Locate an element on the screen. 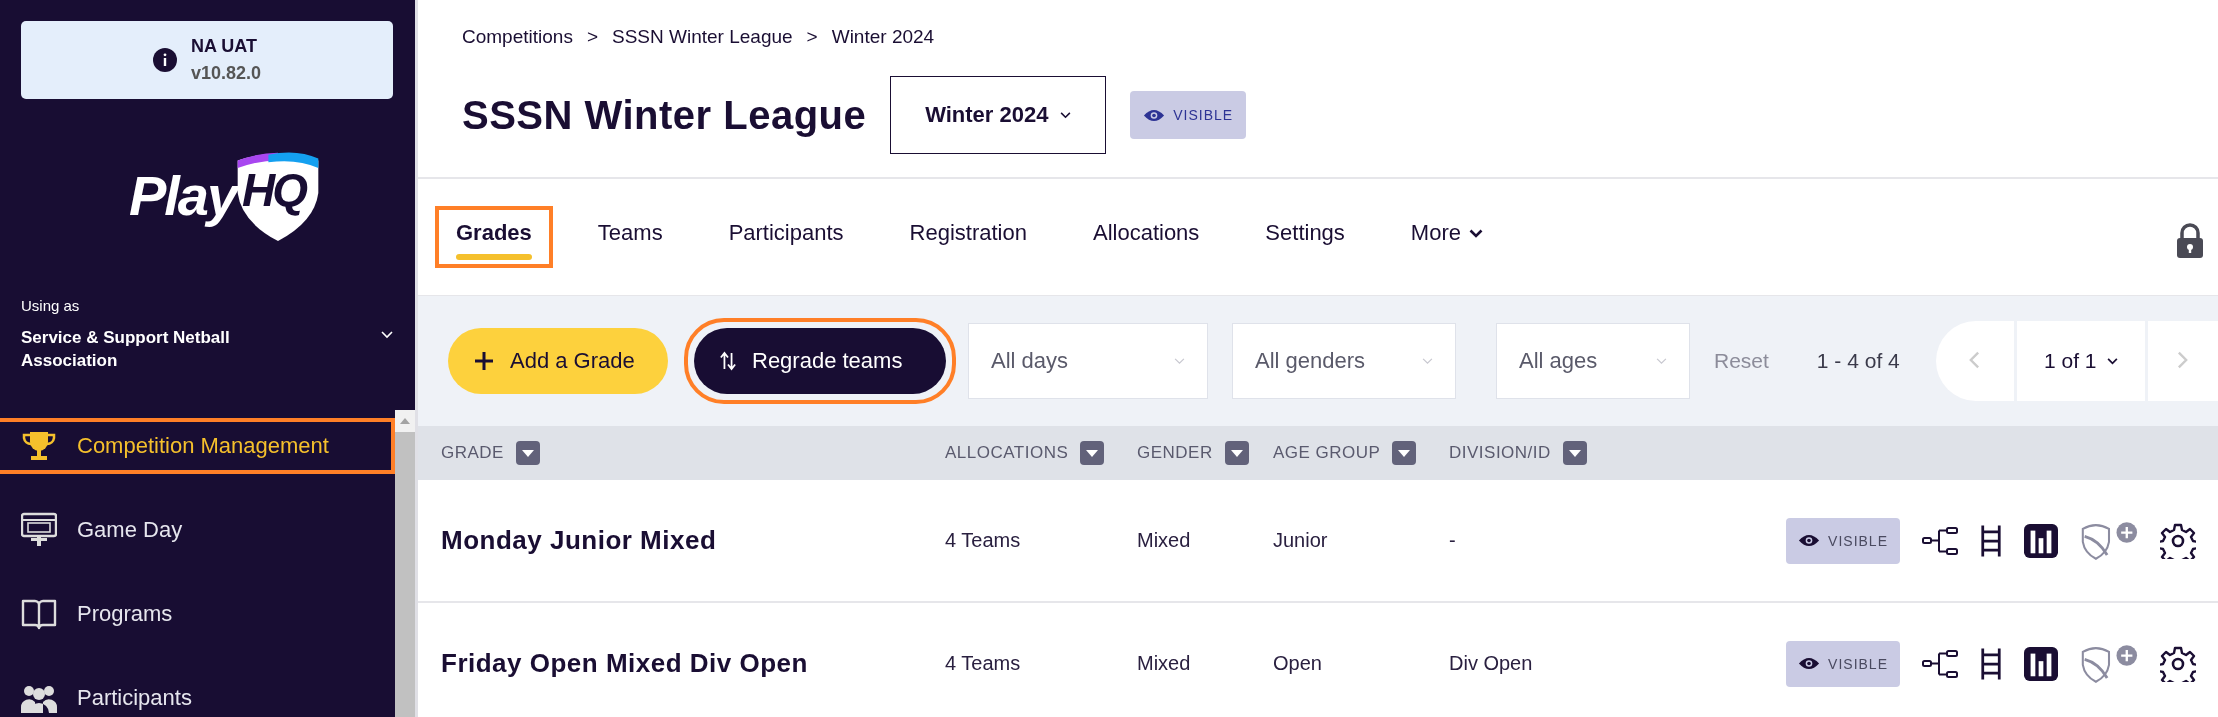  grade-name: Monday Junior Mixed is located at coordinates (693, 540).